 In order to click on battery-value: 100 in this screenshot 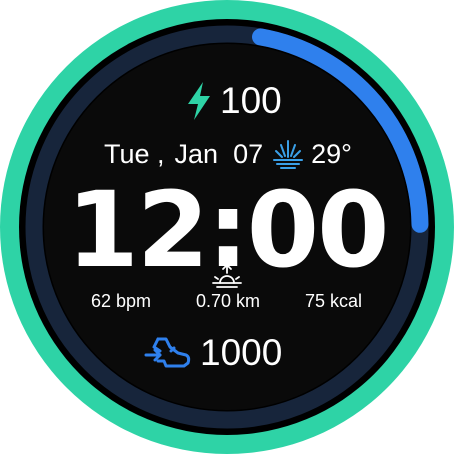, I will do `click(251, 100)`.